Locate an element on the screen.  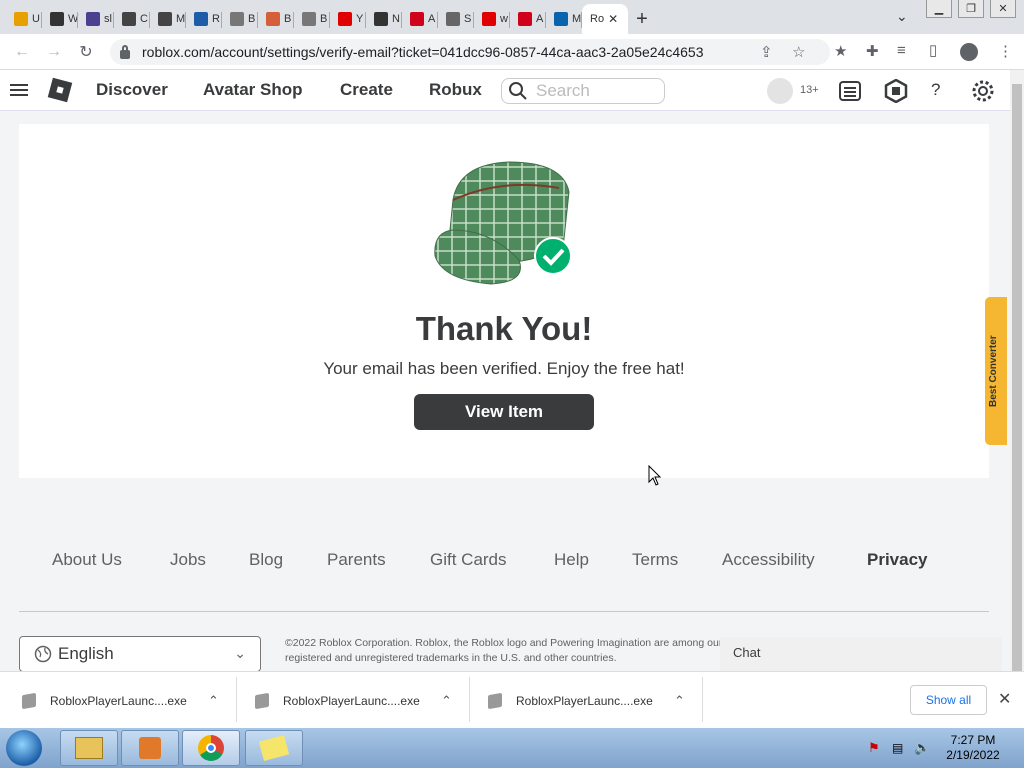
nav-avatar-shop: Avatar Shop is located at coordinates (253, 90).